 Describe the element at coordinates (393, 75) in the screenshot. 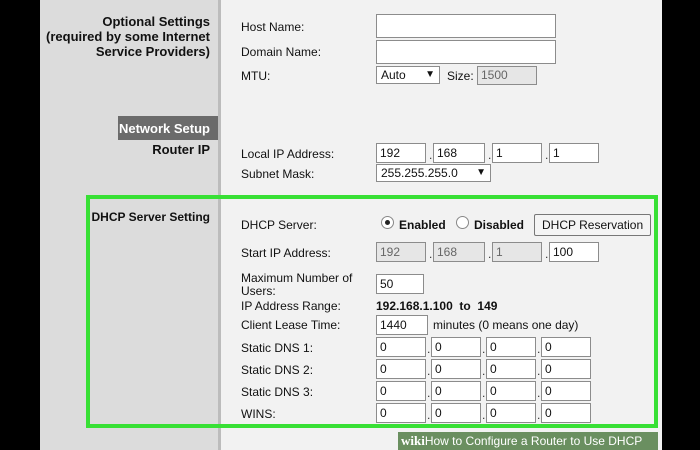

I see `mtu-select-value: Auto` at that location.